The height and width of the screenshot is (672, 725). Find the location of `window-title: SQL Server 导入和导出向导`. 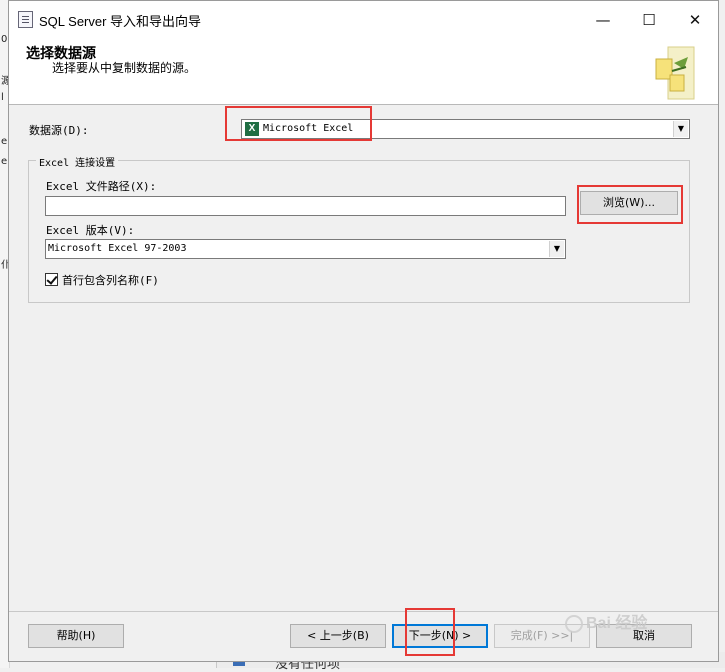

window-title: SQL Server 导入和导出向导 is located at coordinates (120, 21).